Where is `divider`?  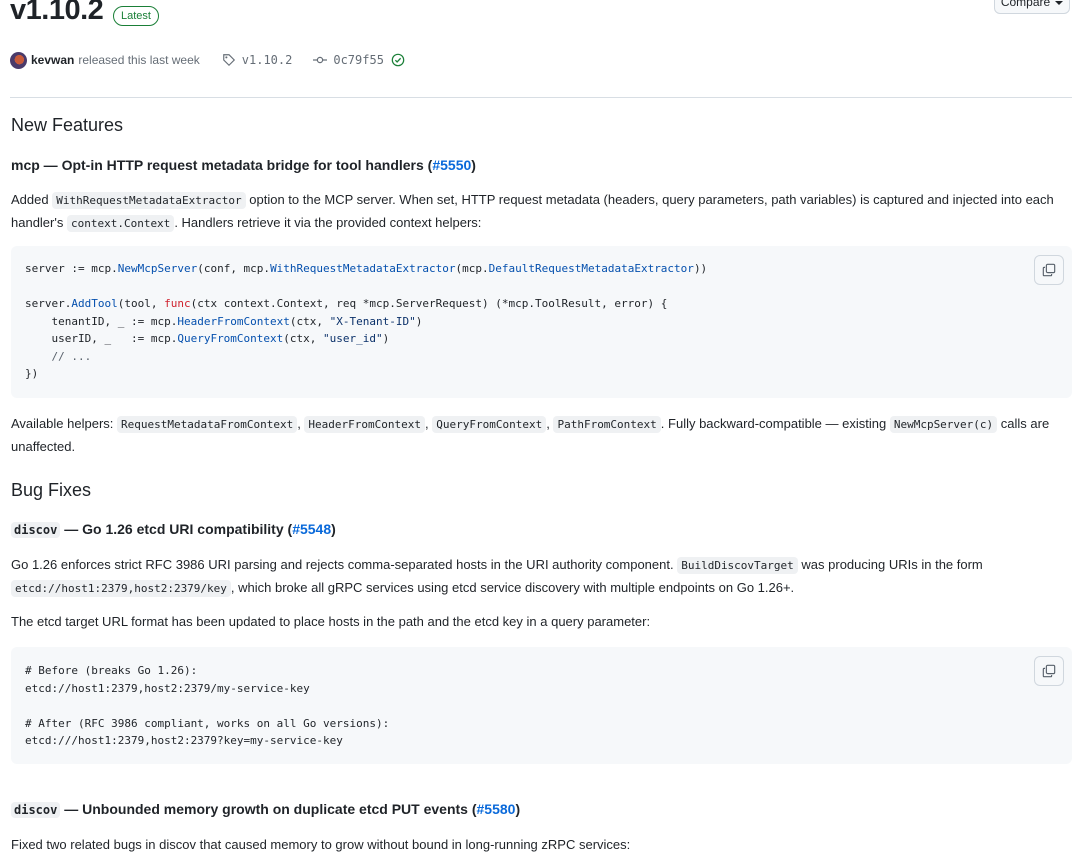 divider is located at coordinates (541, 97).